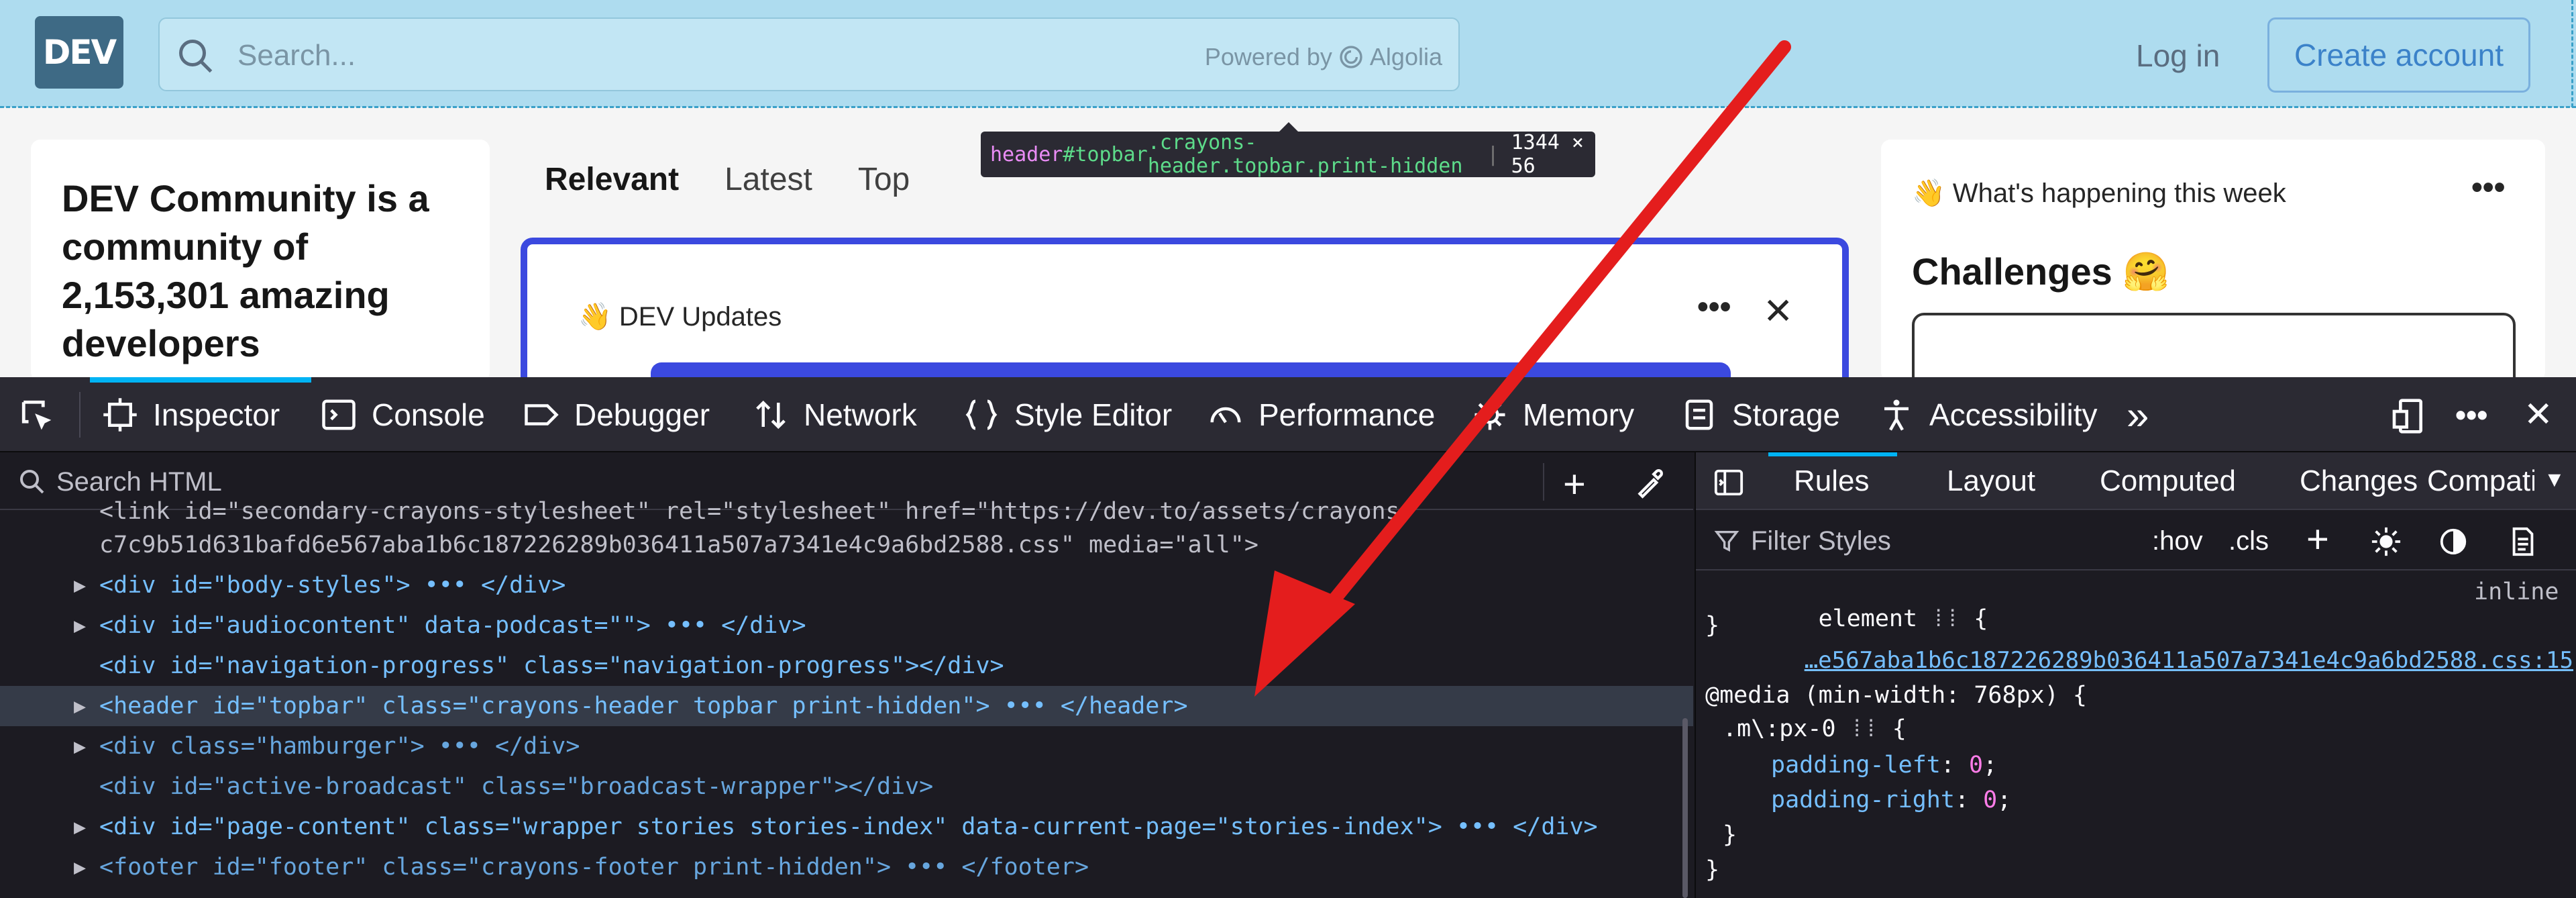 Image resolution: width=2576 pixels, height=898 pixels. What do you see at coordinates (835, 414) in the screenshot?
I see `tab-network: Network` at bounding box center [835, 414].